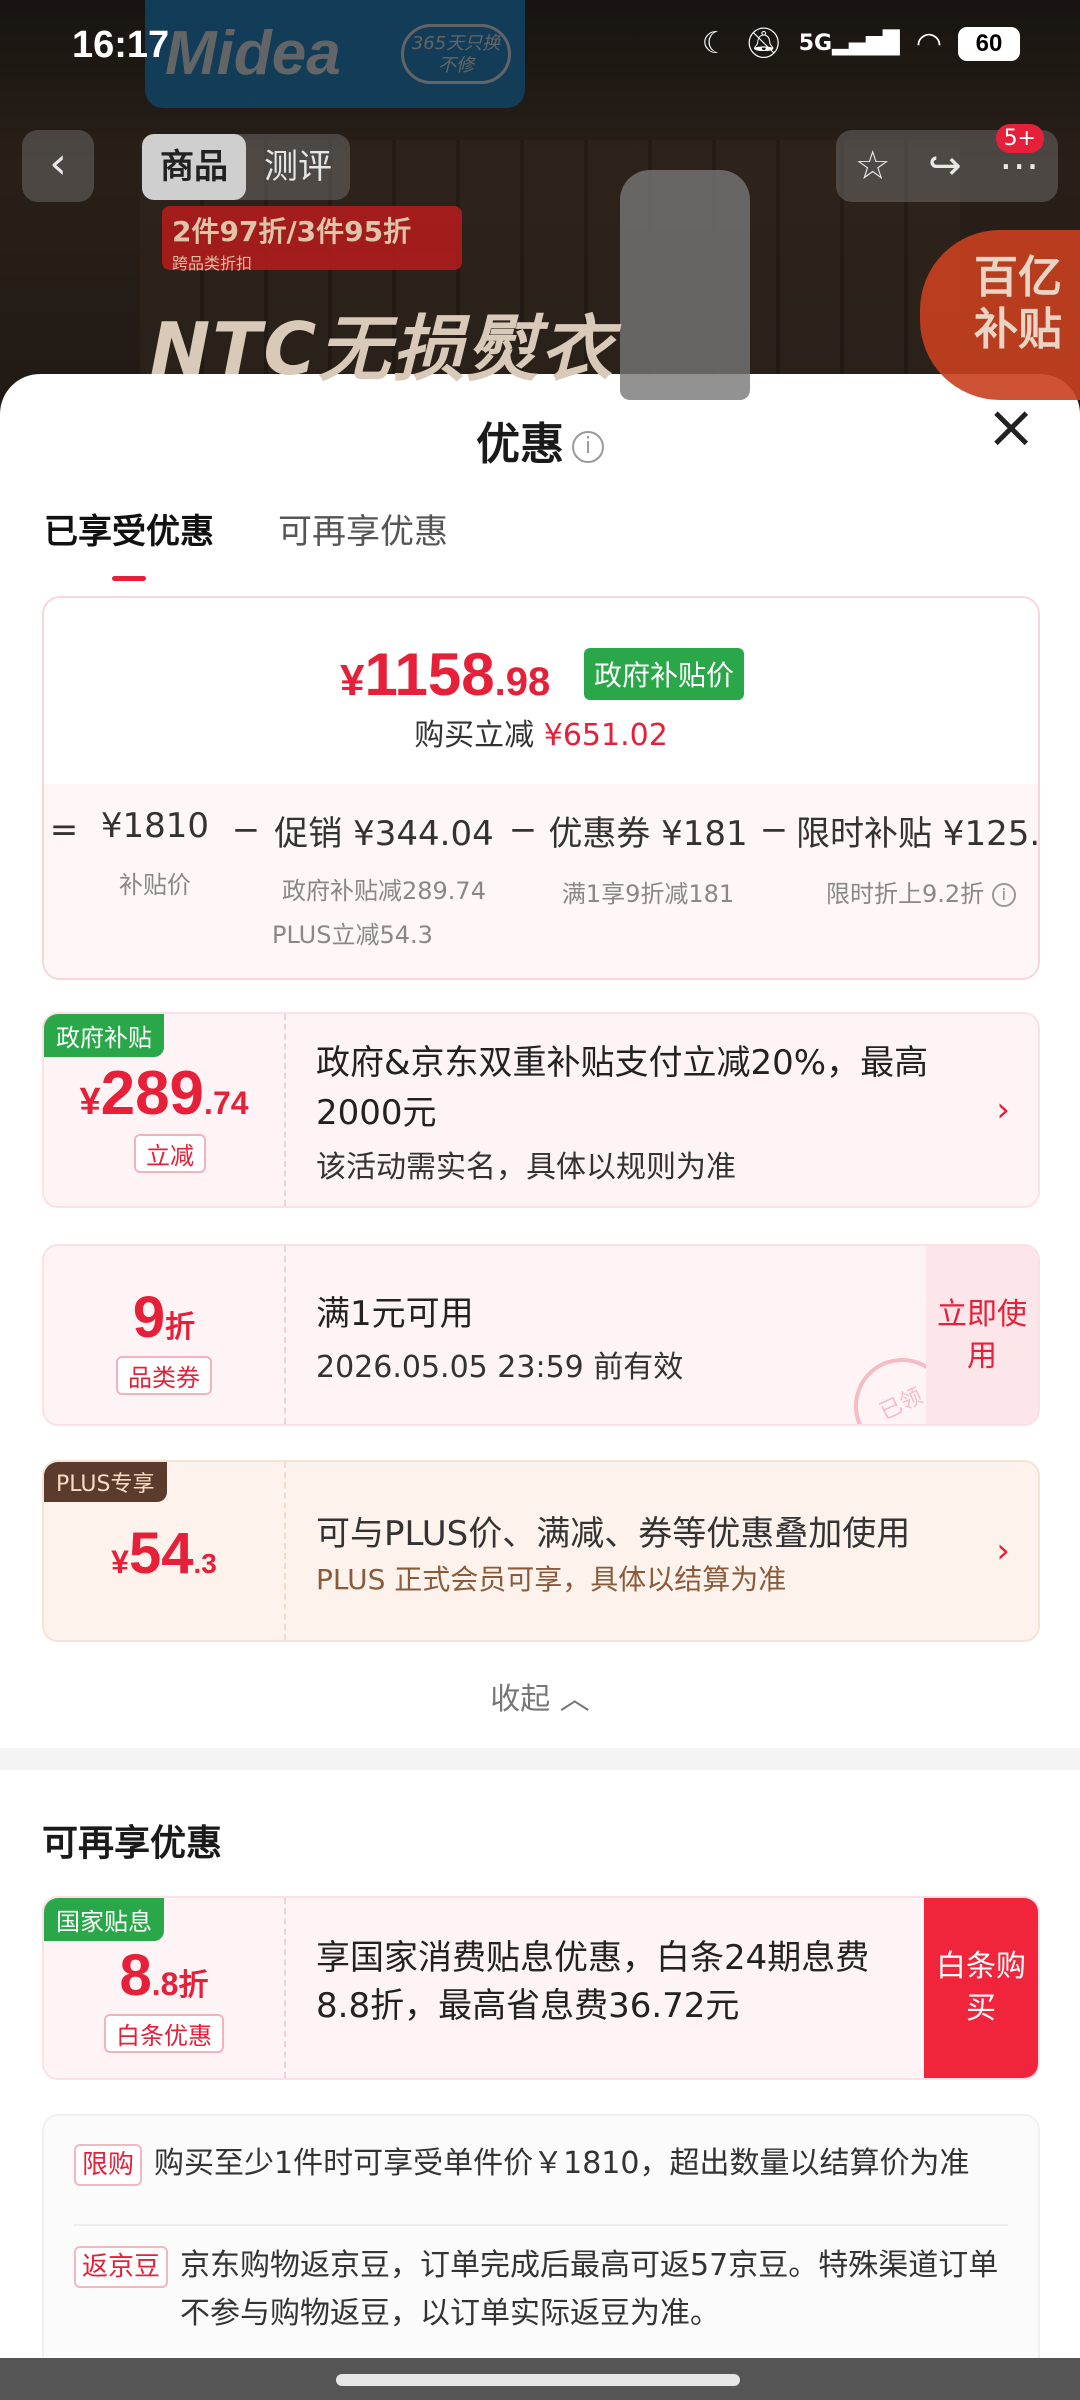  What do you see at coordinates (622, 1088) in the screenshot?
I see `gov-card-title: 政府&京东双重补贴支付立减20%，最高2000元` at bounding box center [622, 1088].